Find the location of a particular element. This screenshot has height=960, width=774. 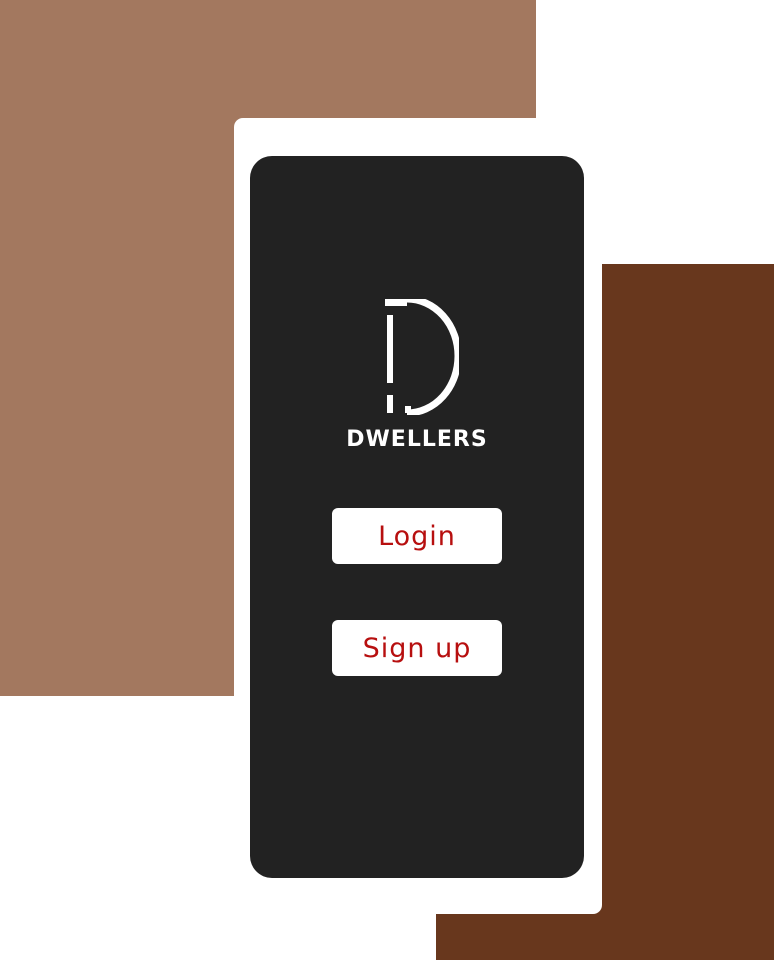

brand-name: DWELLERS is located at coordinates (417, 439).